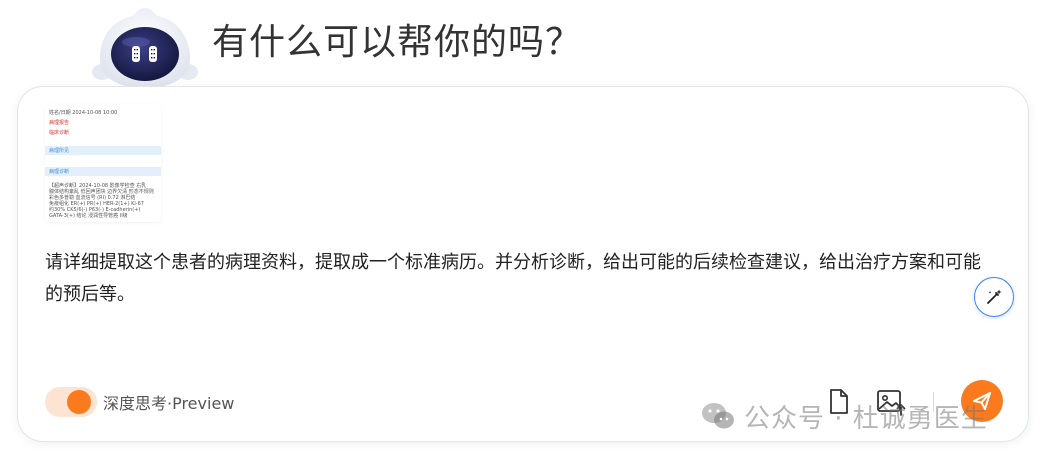  I want to click on send-button, so click(982, 401).